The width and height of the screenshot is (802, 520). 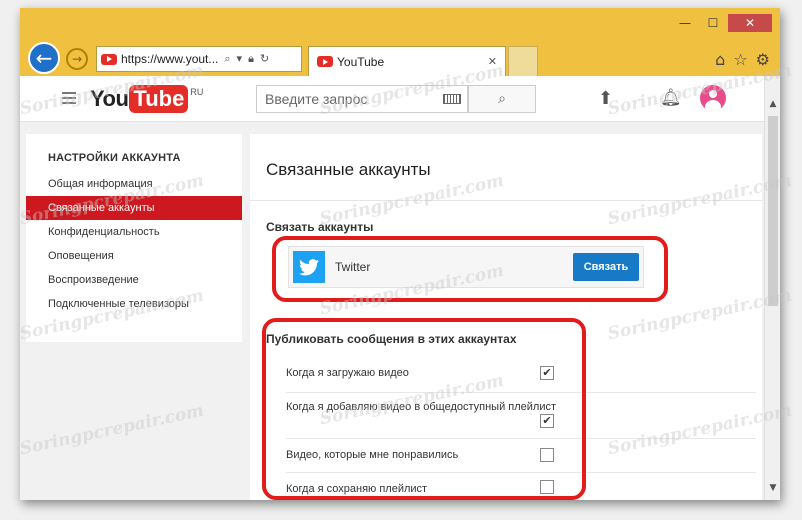 What do you see at coordinates (391, 339) in the screenshot?
I see `publish-section-title: Публиковать сообщения в этих аккаунтах` at bounding box center [391, 339].